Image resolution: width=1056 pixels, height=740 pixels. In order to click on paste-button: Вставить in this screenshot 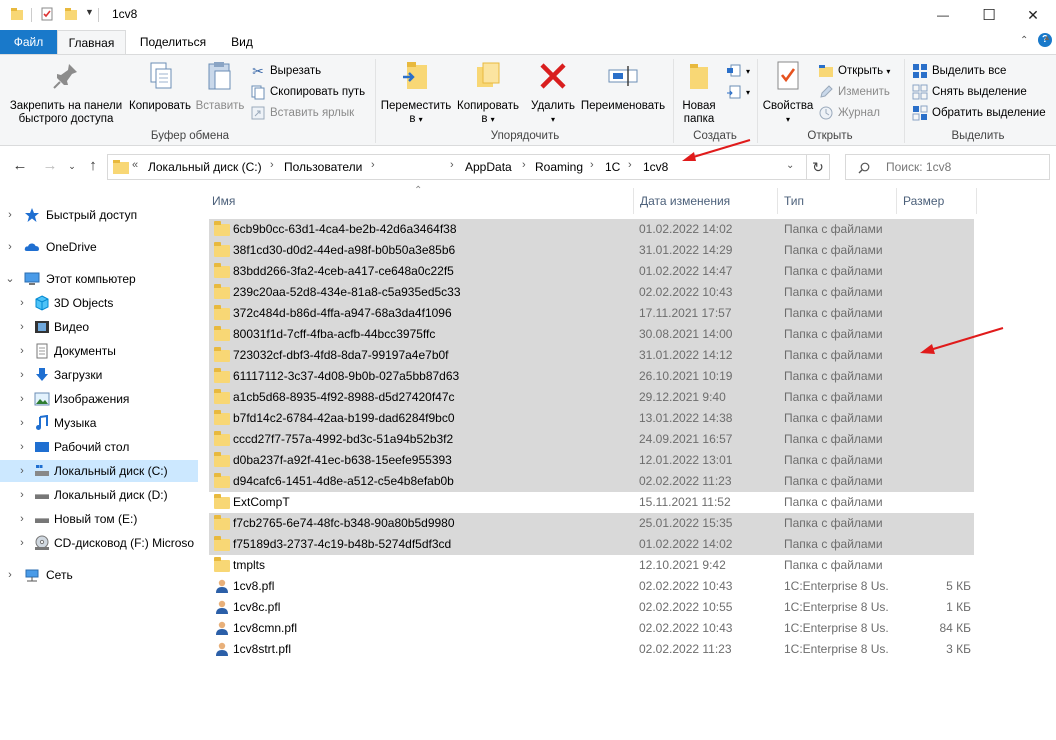, I will do `click(220, 86)`.